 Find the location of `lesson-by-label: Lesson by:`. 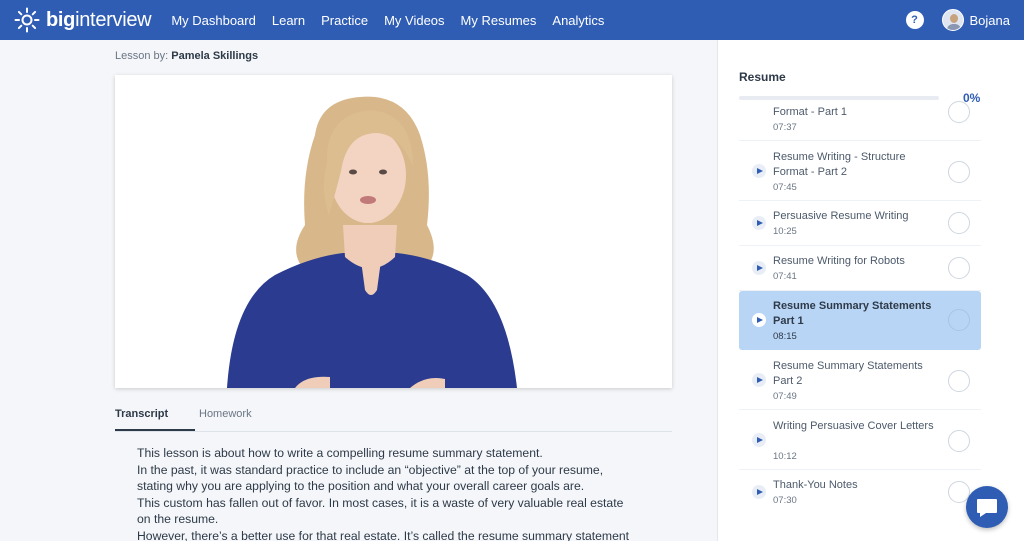

lesson-by-label: Lesson by: is located at coordinates (142, 56).